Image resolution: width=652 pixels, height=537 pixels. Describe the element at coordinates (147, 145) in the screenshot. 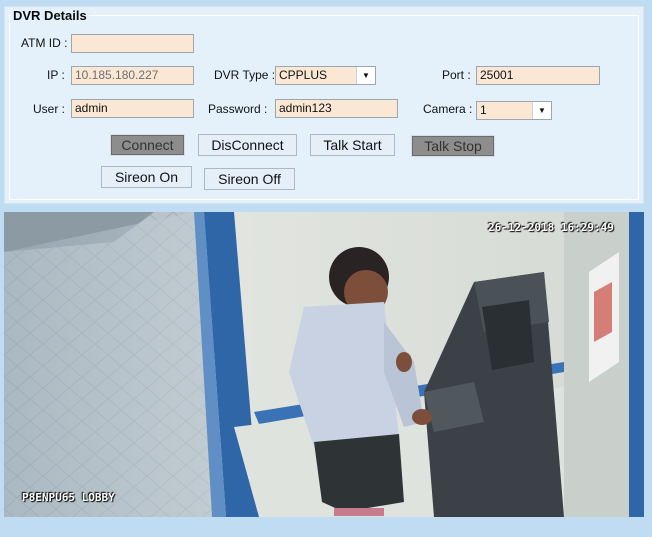

I see `connect-button: Connect` at that location.